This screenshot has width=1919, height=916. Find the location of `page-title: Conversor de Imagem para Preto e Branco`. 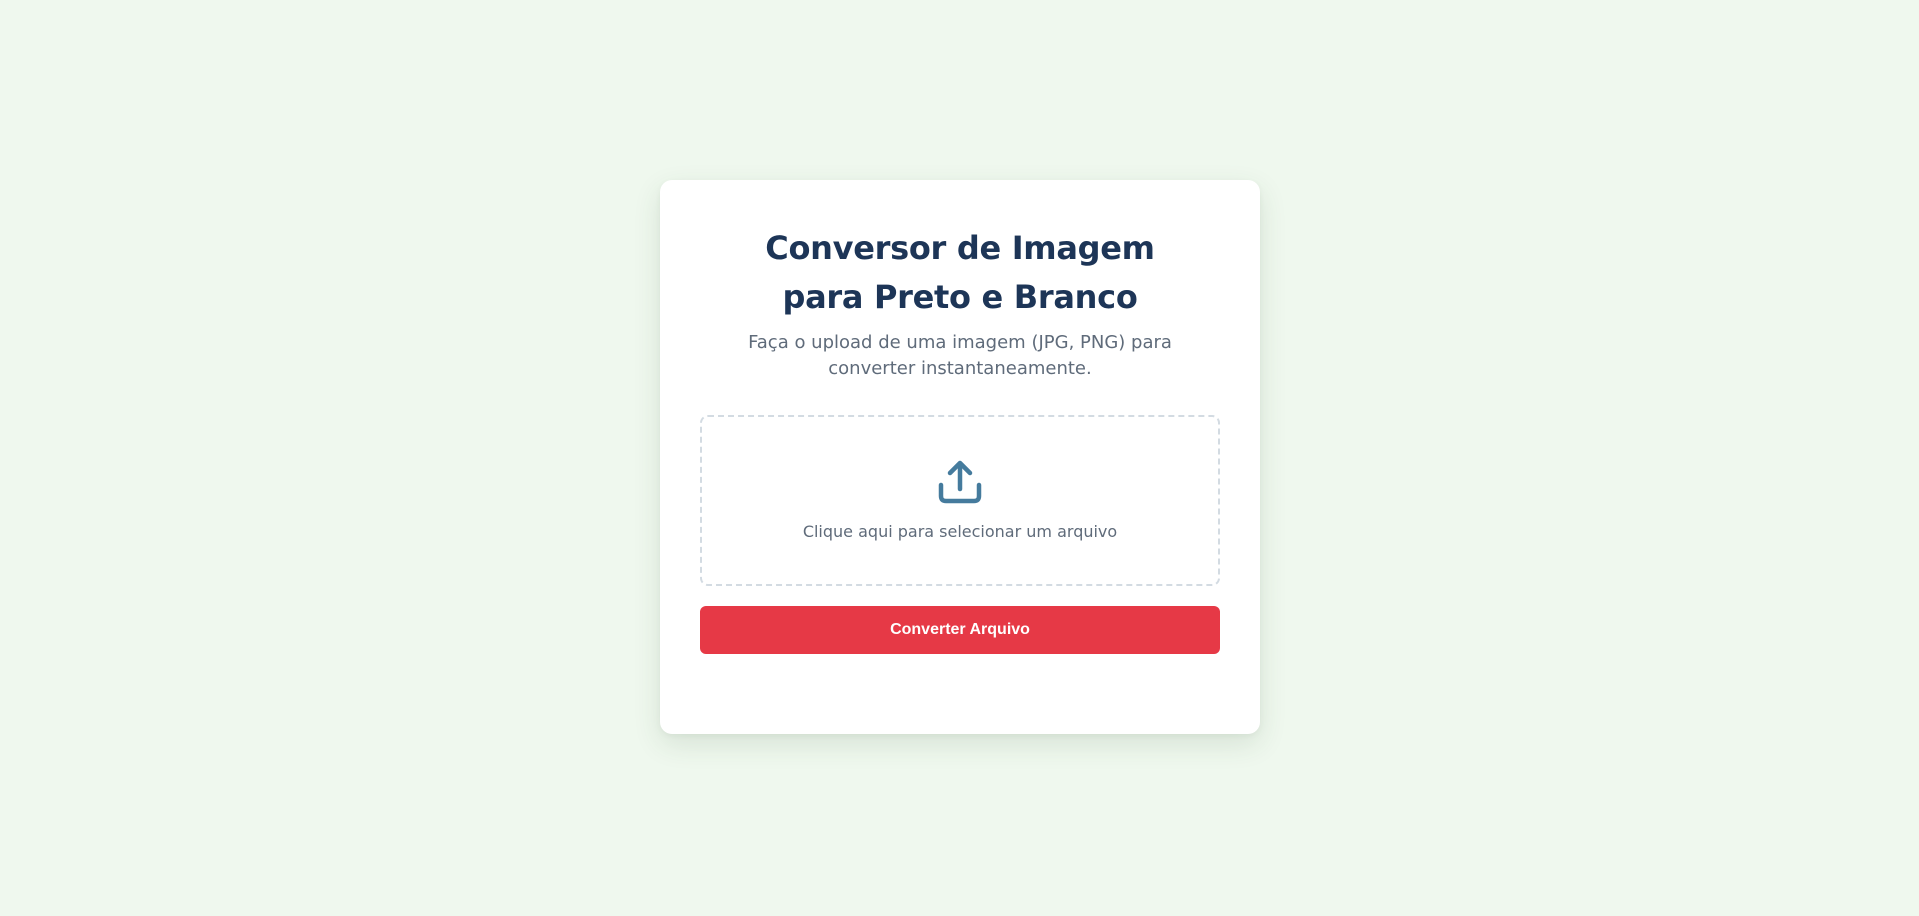

page-title: Conversor de Imagem para Preto e Branco is located at coordinates (960, 272).